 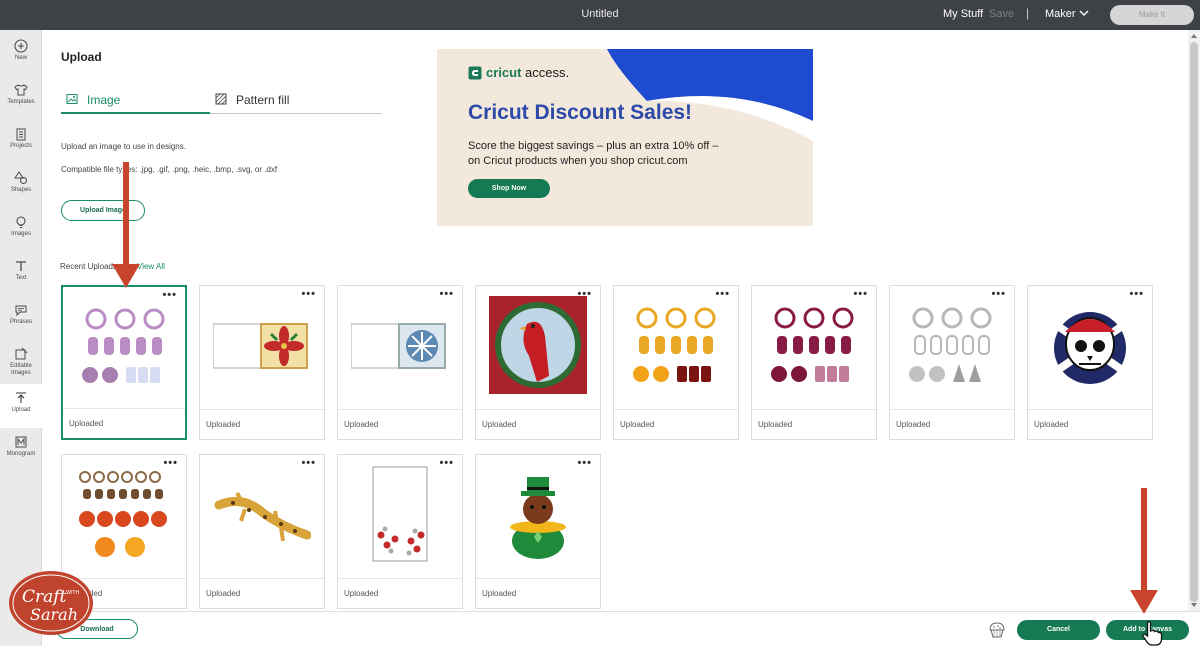 I want to click on sidebar-item-label: Upload, so click(x=21, y=410).